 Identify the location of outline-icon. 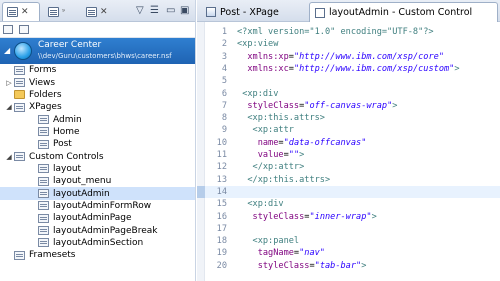
(91, 11).